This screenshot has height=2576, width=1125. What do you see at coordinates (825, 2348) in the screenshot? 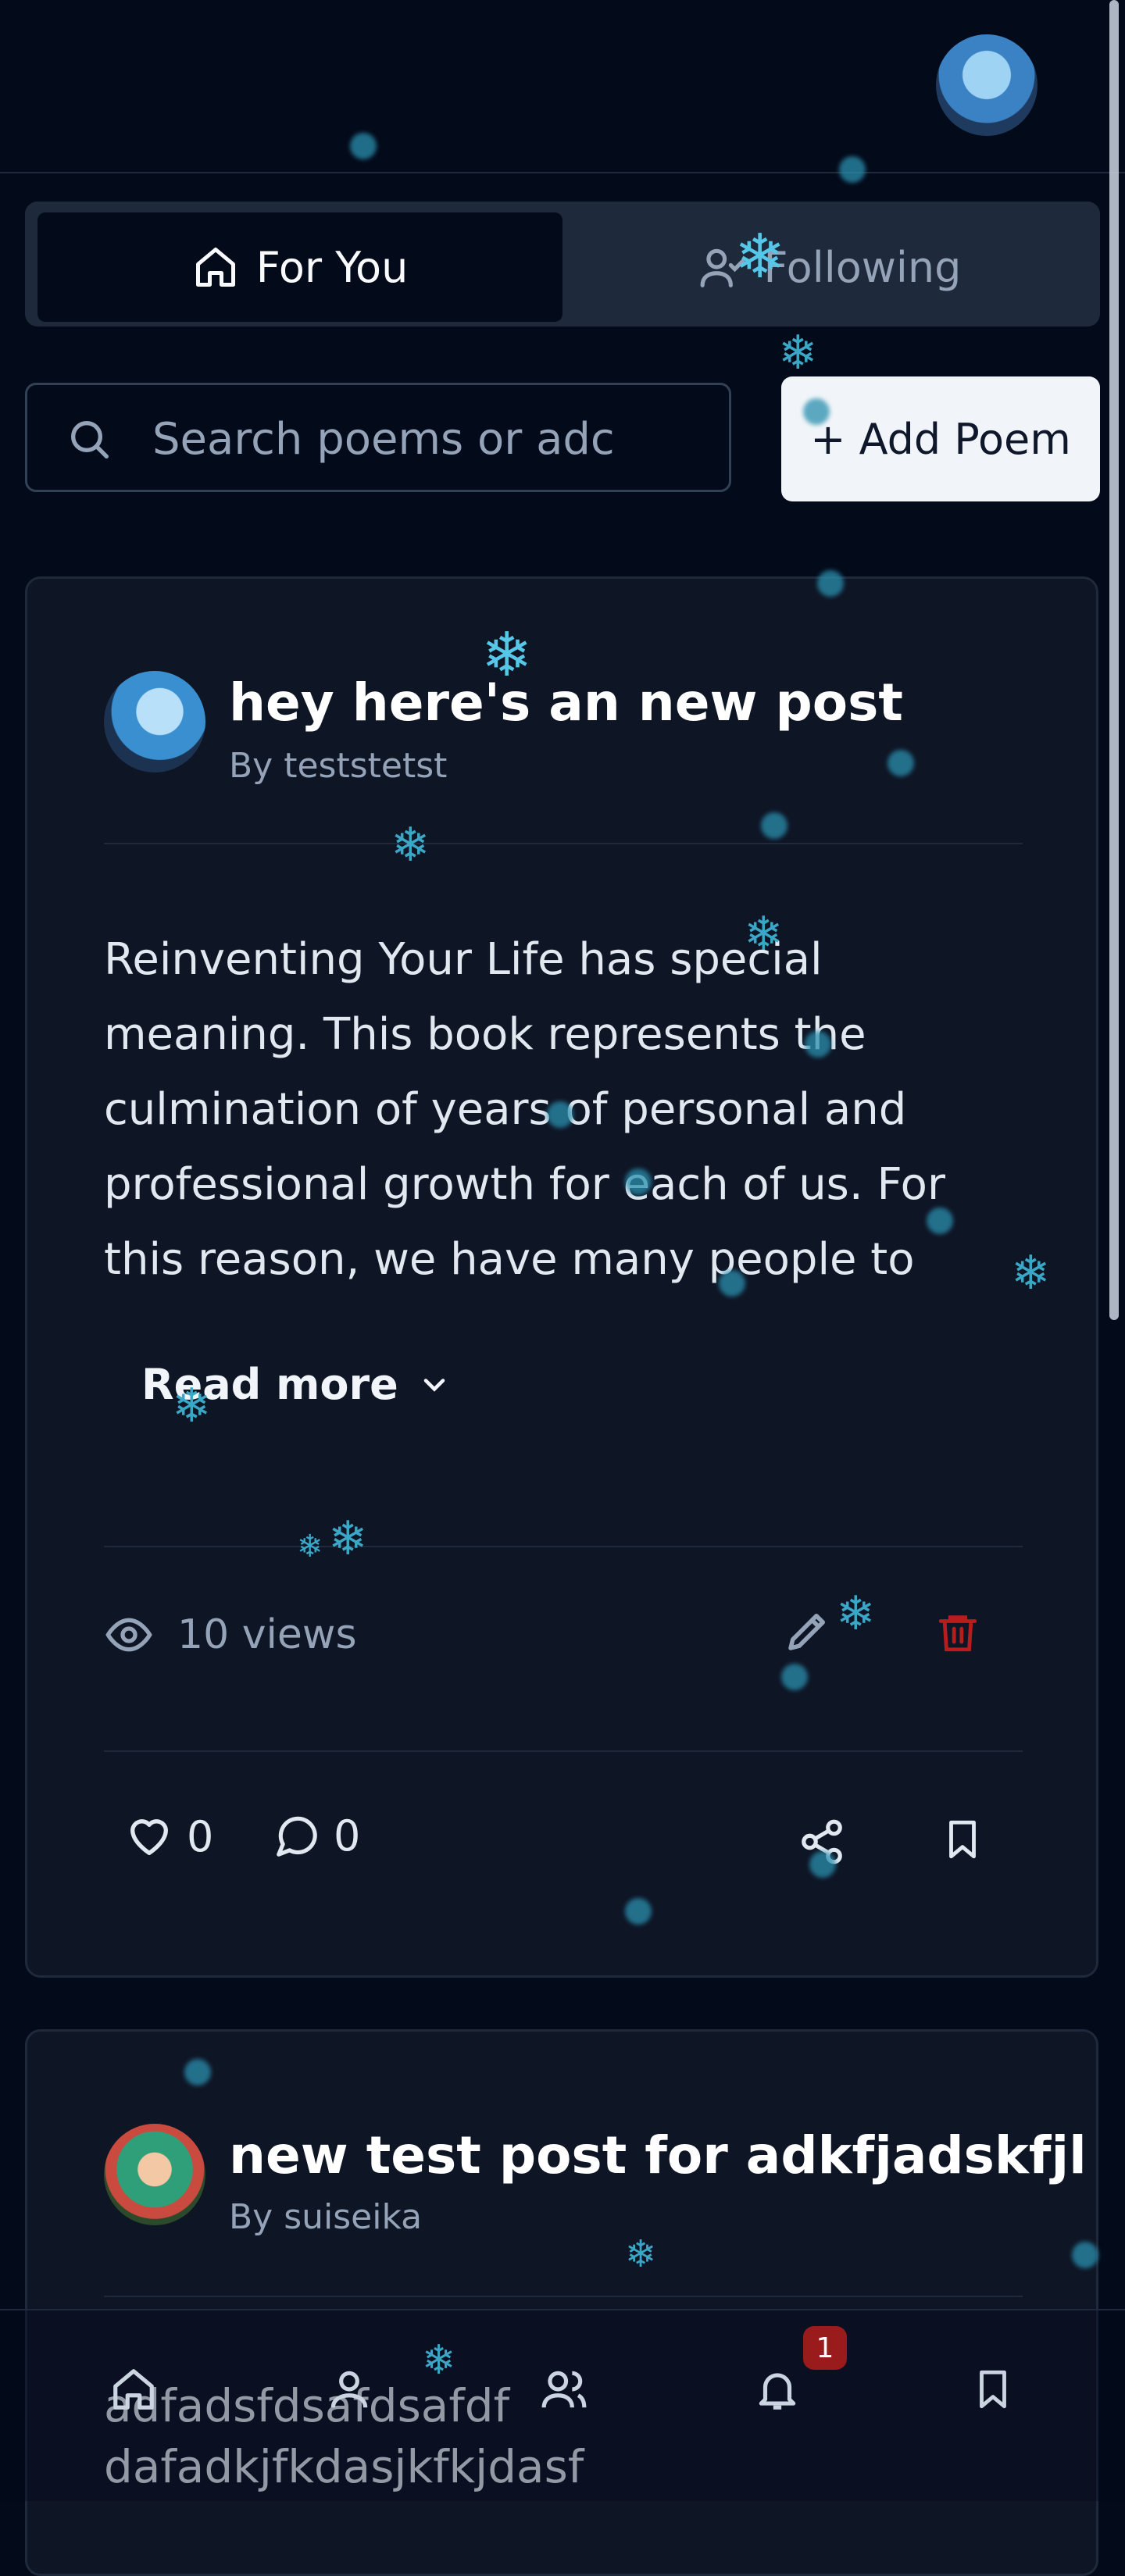
I see `notification-badge: 1` at bounding box center [825, 2348].